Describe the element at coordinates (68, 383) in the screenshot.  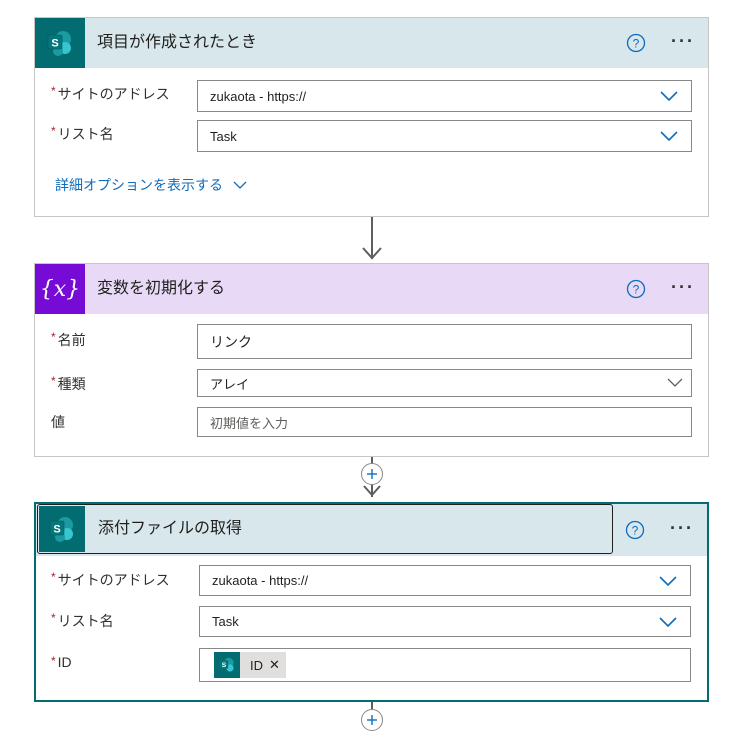
I see `variable-type-label: * 種類` at that location.